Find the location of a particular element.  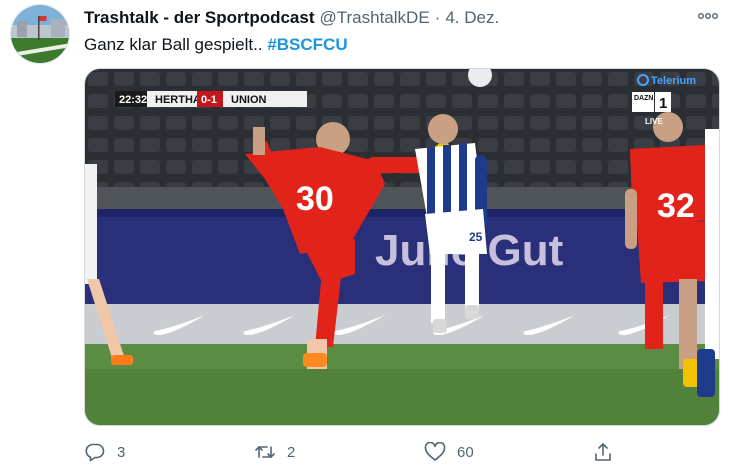

match-clock: 22:32 is located at coordinates (133, 100).